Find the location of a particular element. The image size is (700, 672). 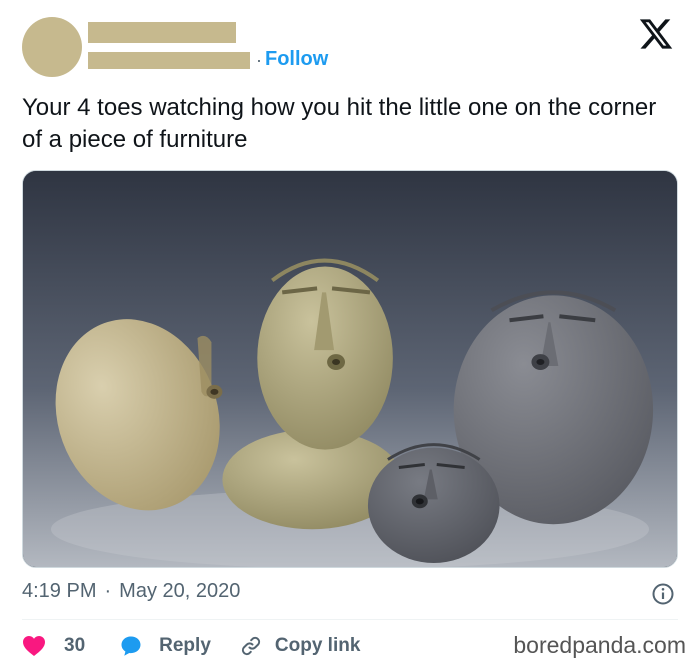

copy-link-button: Copy link is located at coordinates (300, 646).